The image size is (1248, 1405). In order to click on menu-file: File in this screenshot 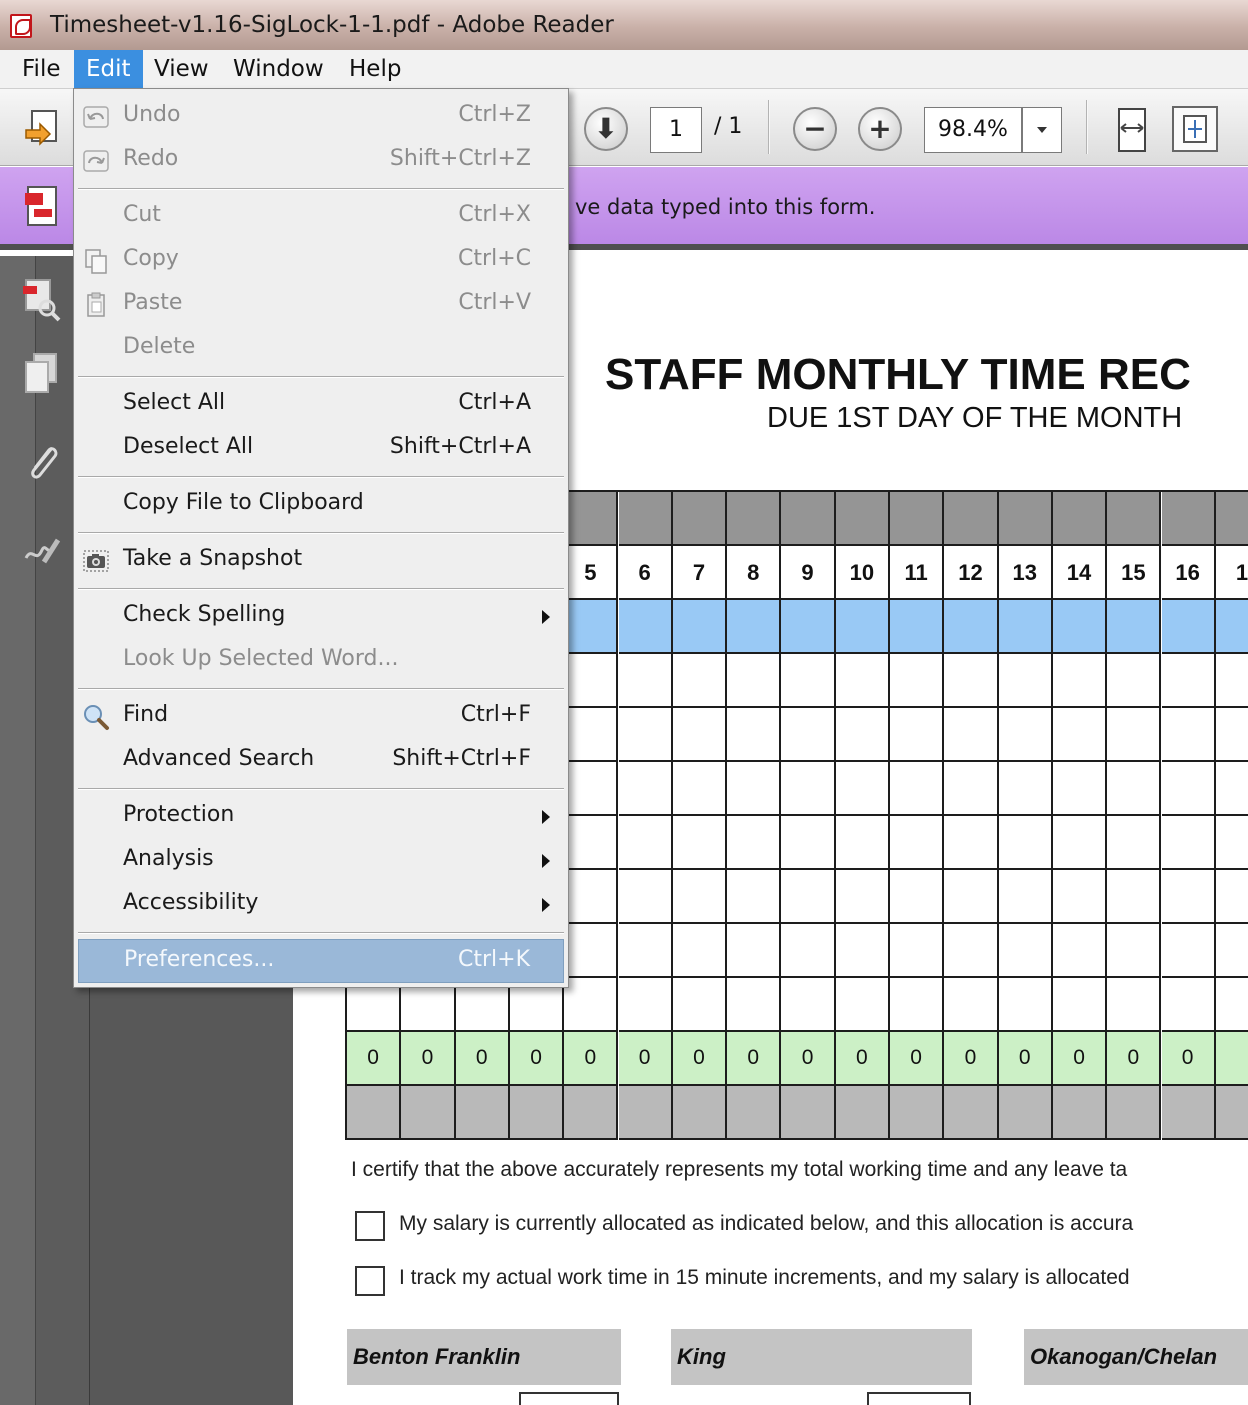, I will do `click(41, 69)`.